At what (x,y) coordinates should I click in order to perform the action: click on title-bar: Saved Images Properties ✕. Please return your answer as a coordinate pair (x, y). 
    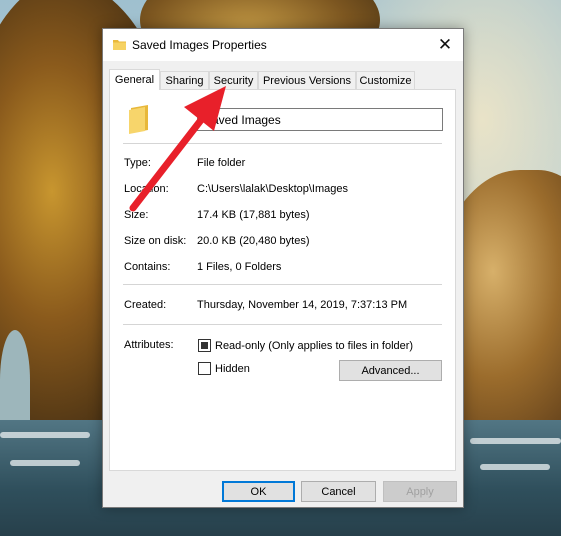
    Looking at the image, I should click on (283, 45).